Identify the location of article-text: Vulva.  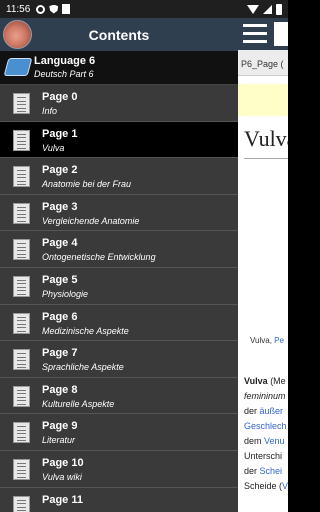
(256, 381).